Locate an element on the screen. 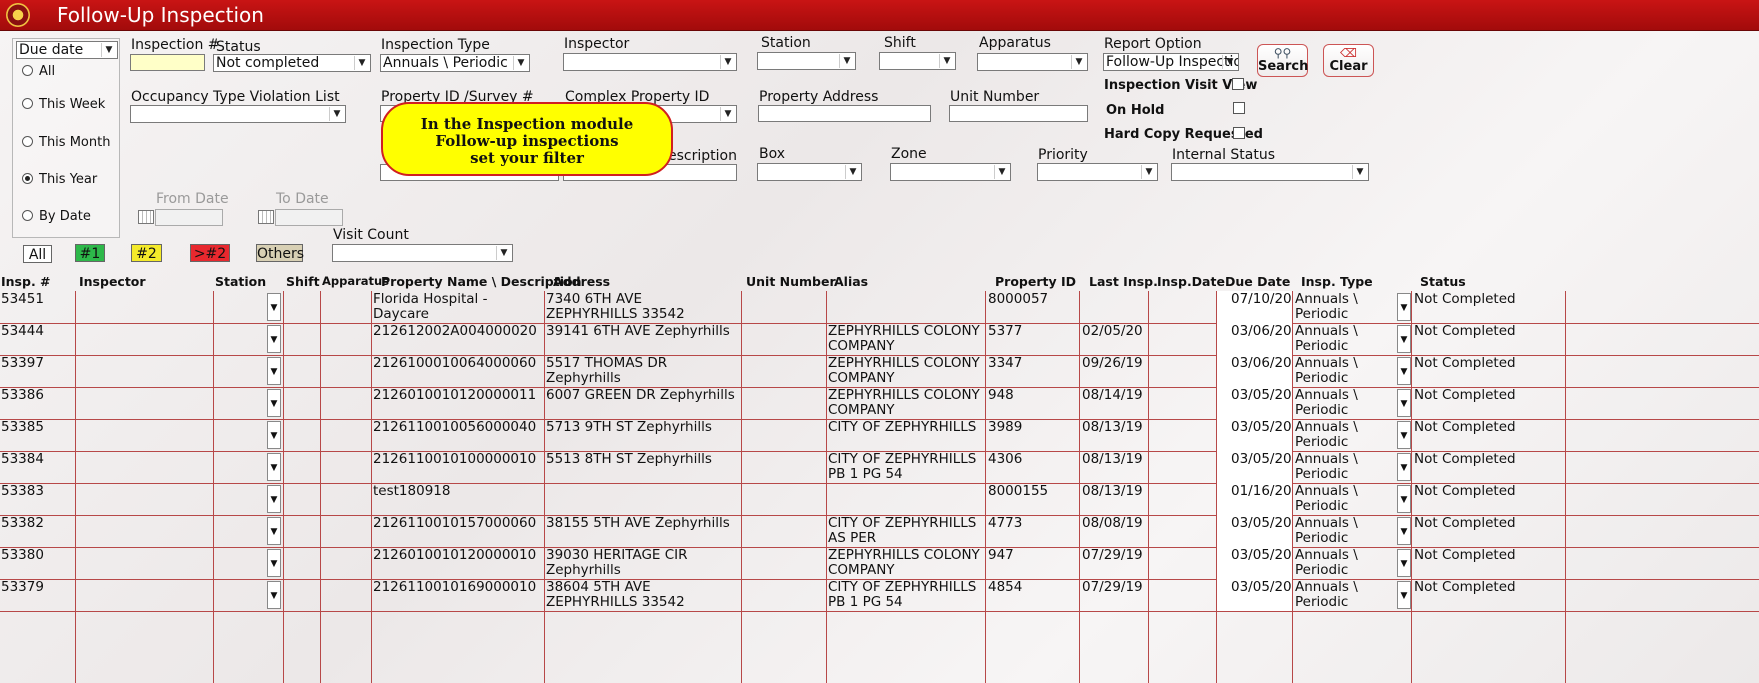 This screenshot has width=1759, height=683. col-last-insp-header: Last Insp. is located at coordinates (1123, 281).